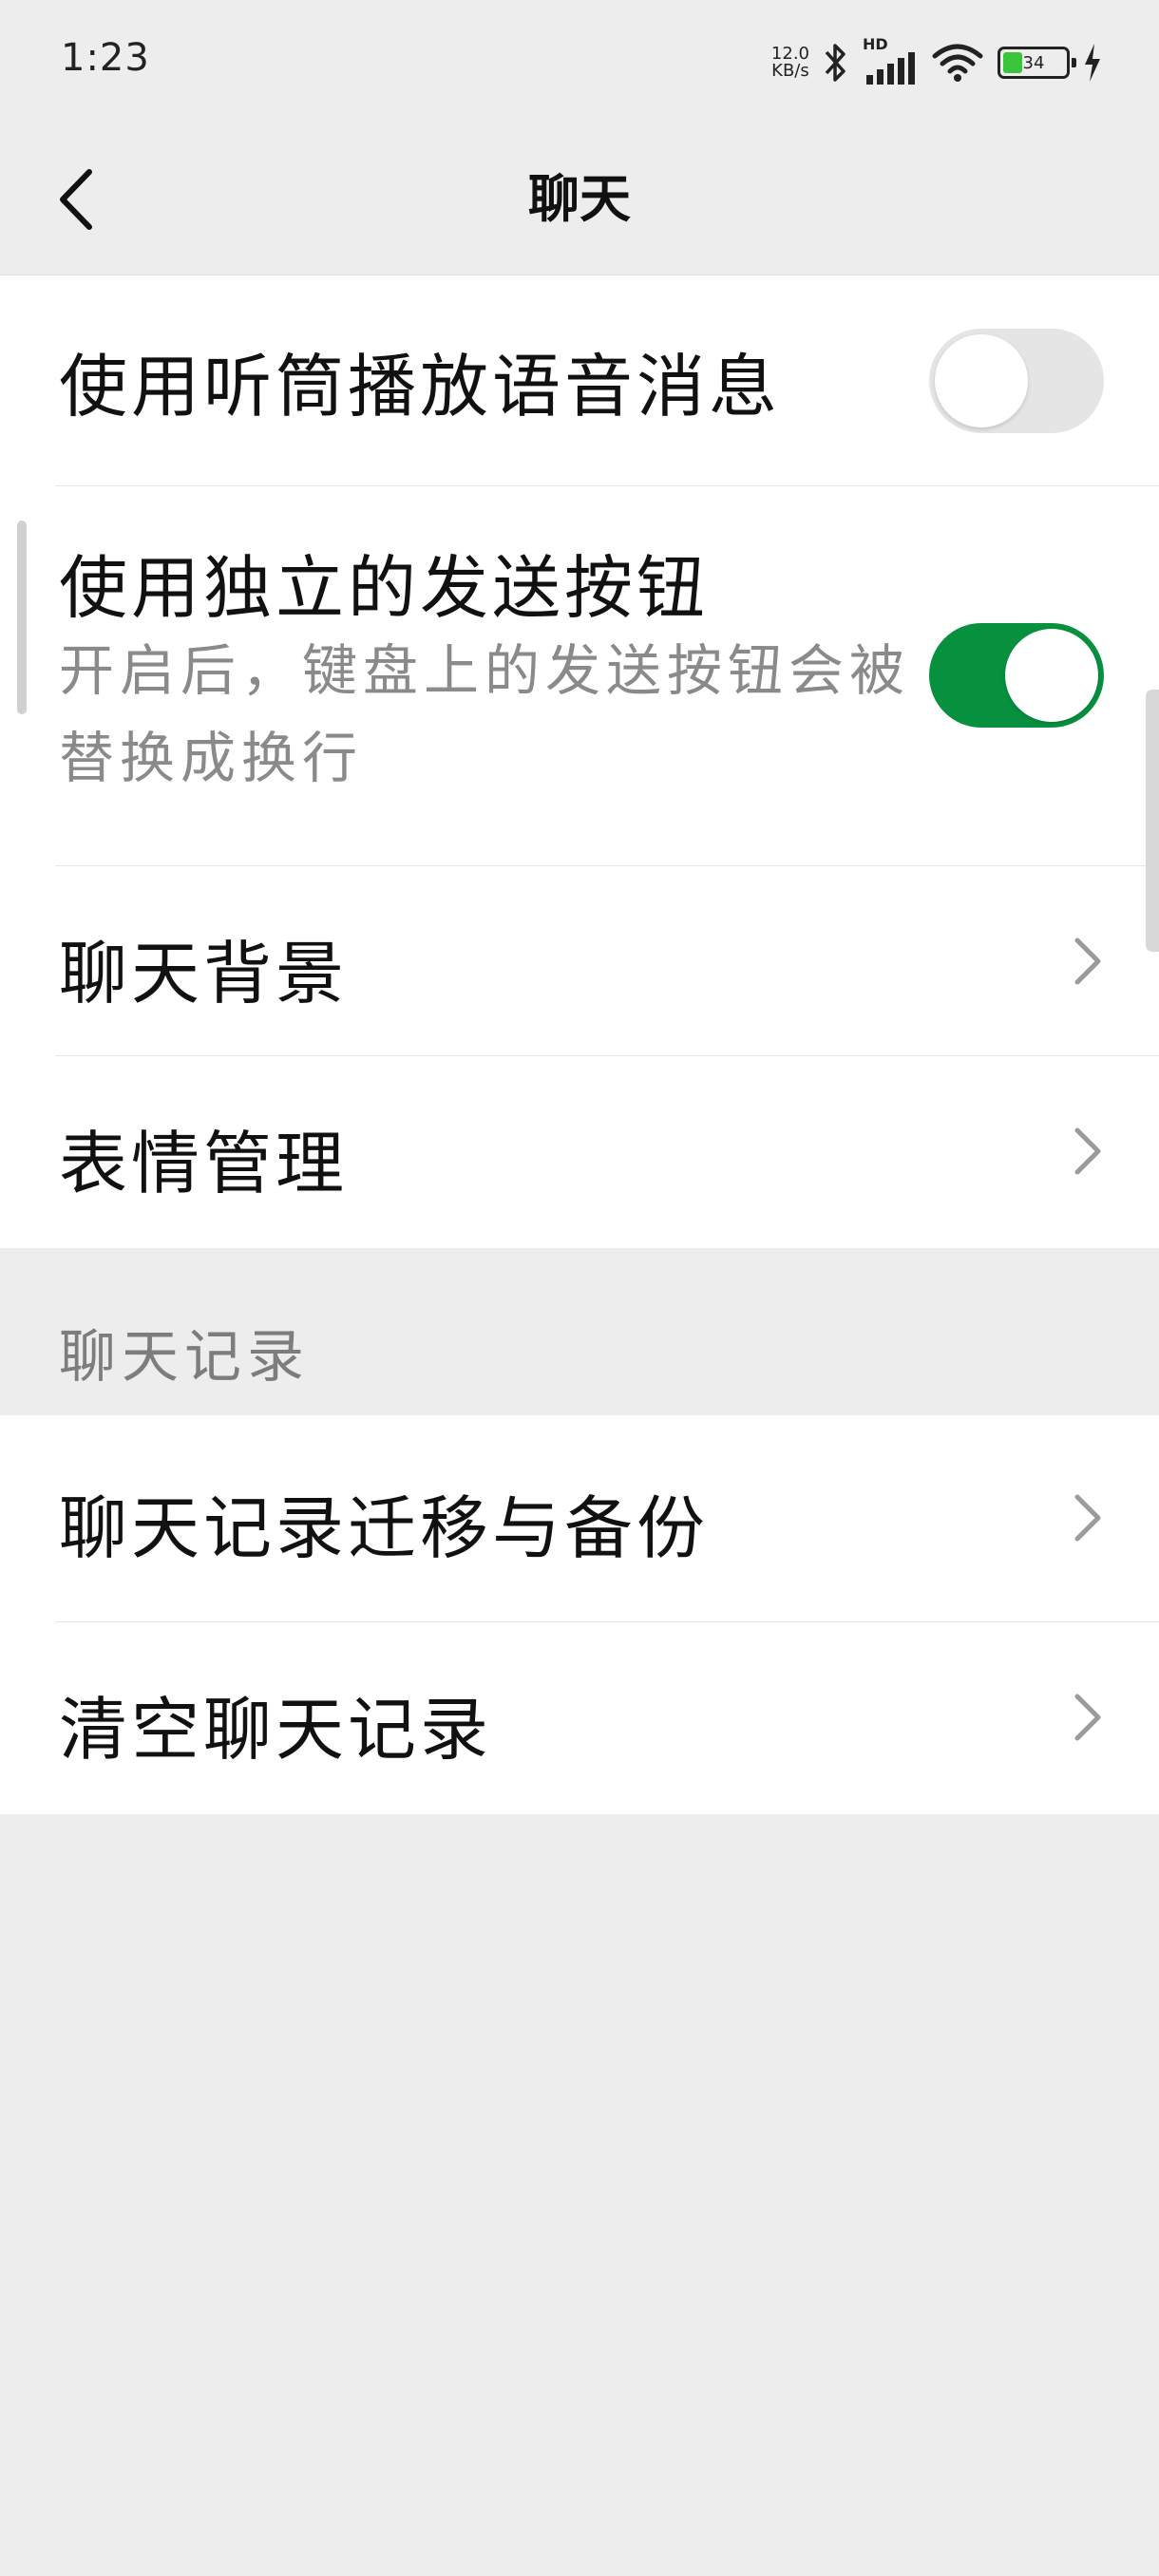 This screenshot has height=2576, width=1159. What do you see at coordinates (957, 63) in the screenshot?
I see `wifi-icon` at bounding box center [957, 63].